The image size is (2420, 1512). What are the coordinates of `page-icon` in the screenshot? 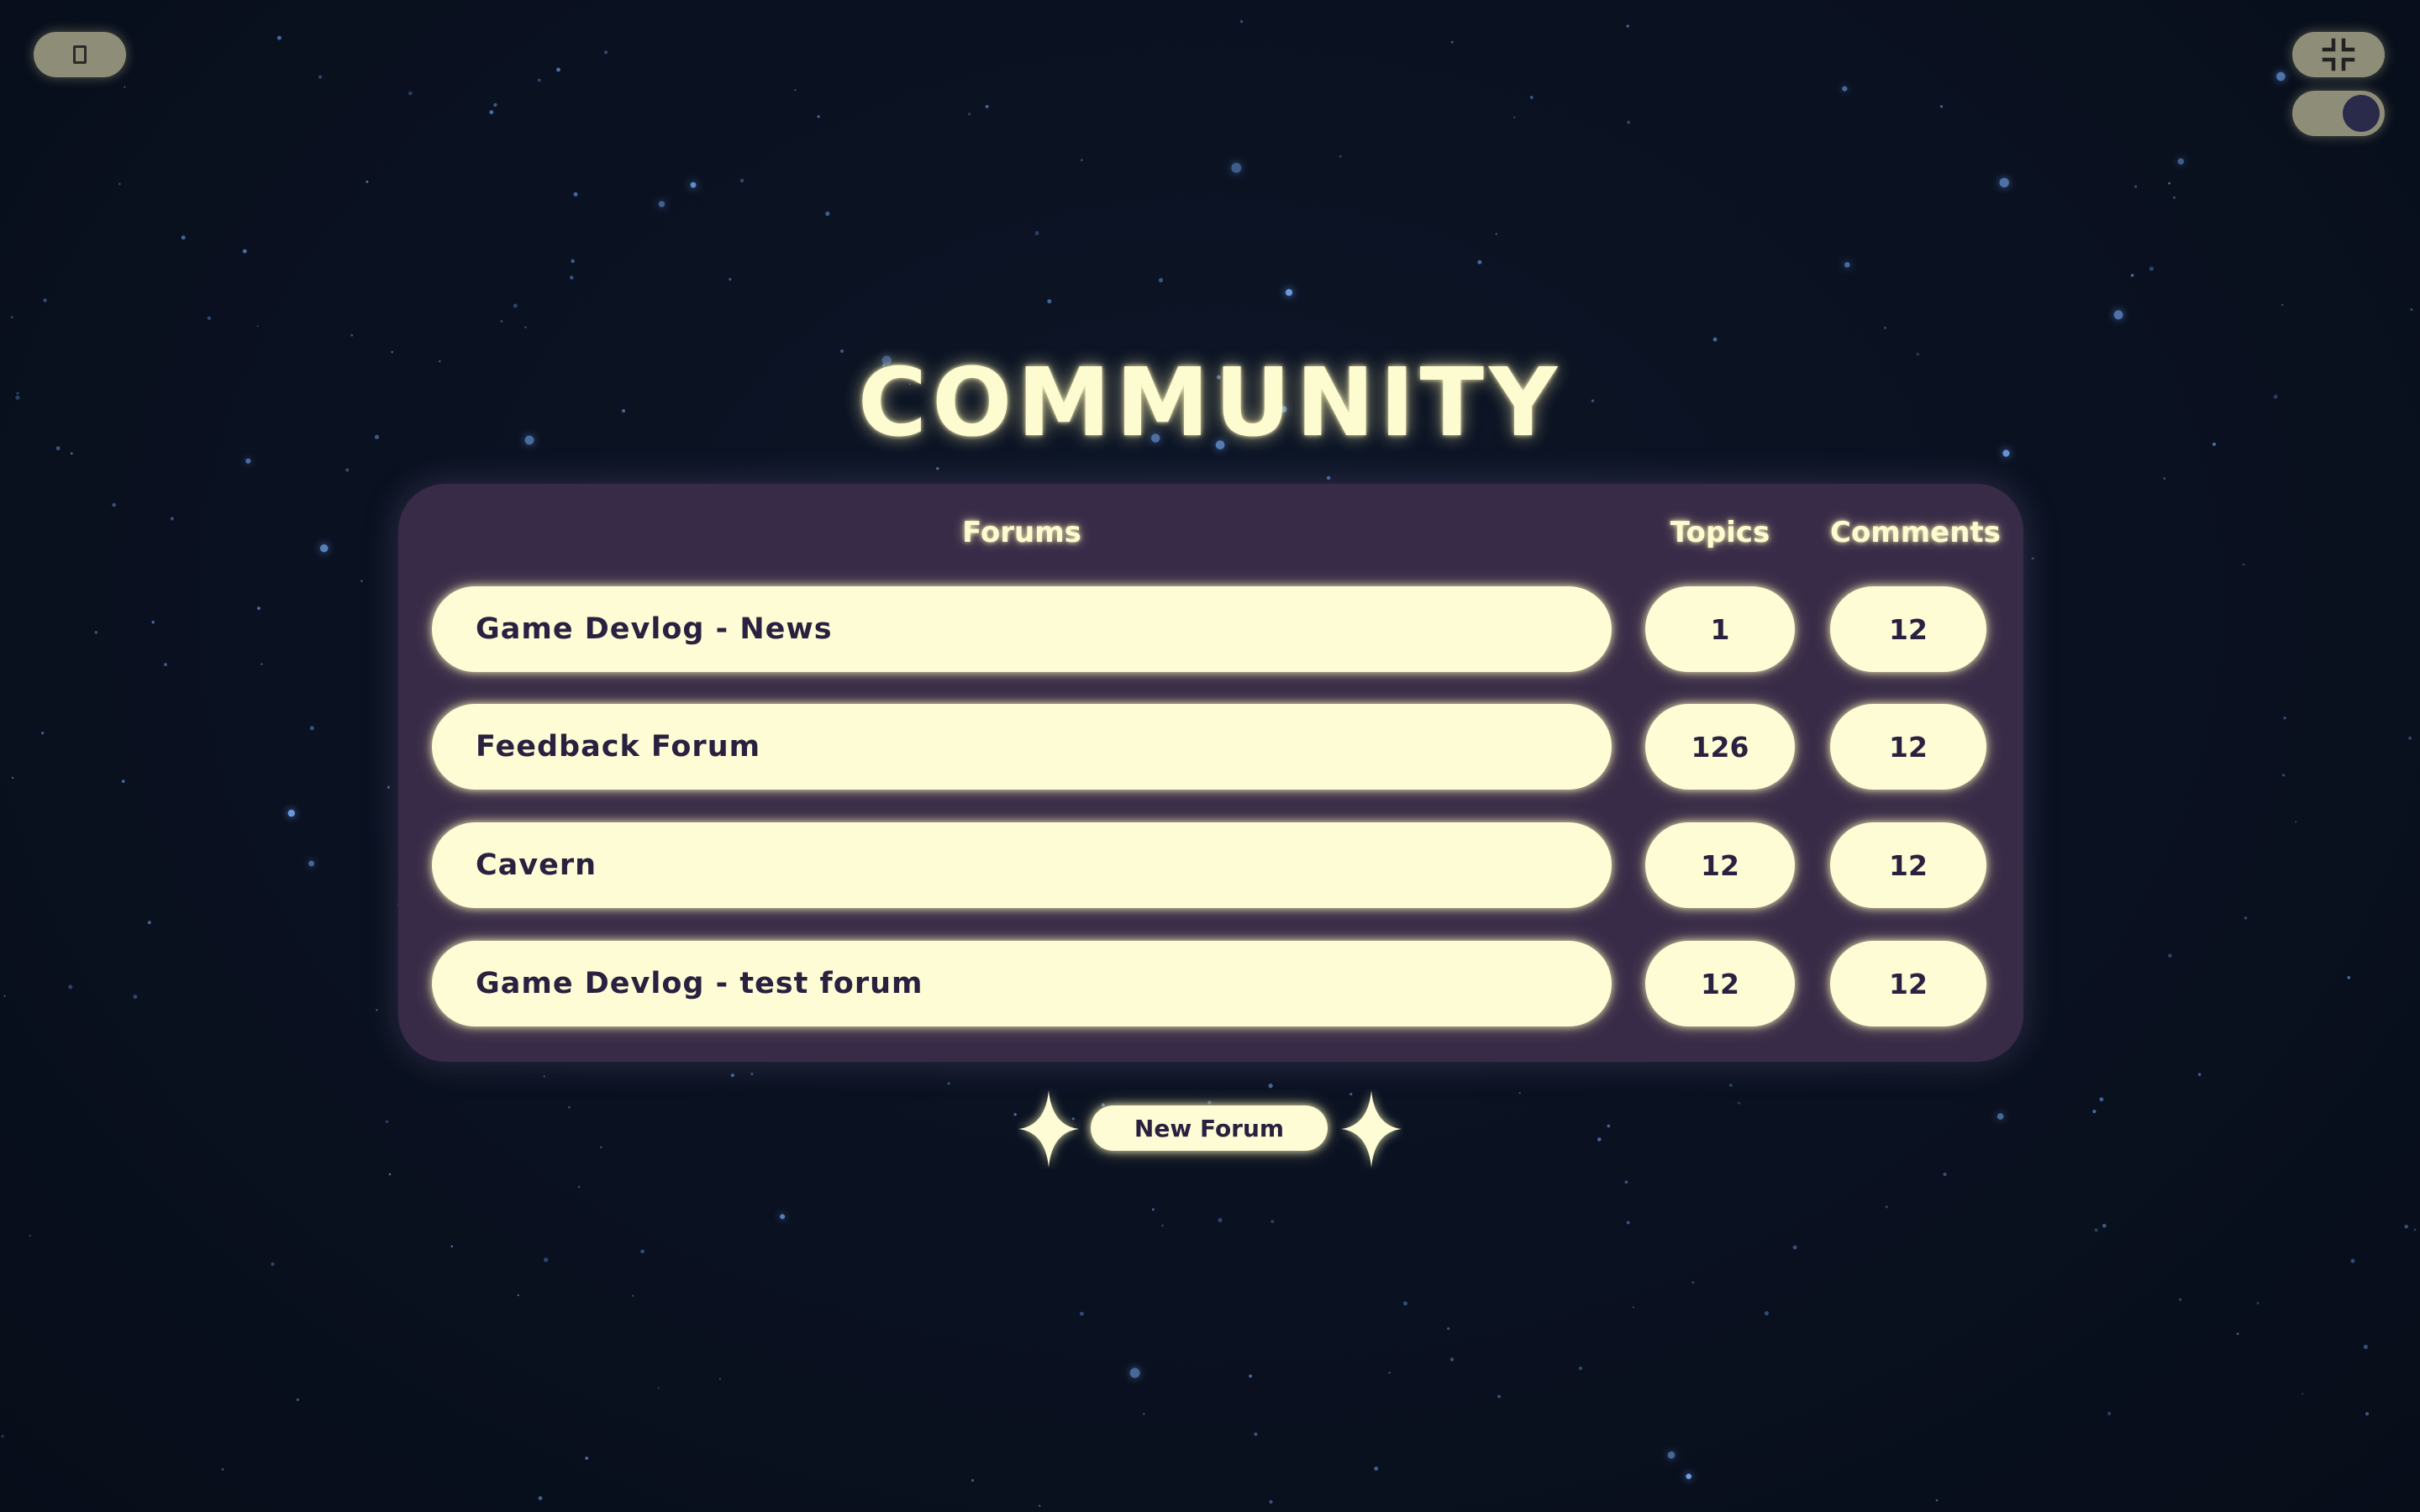 It's located at (80, 54).